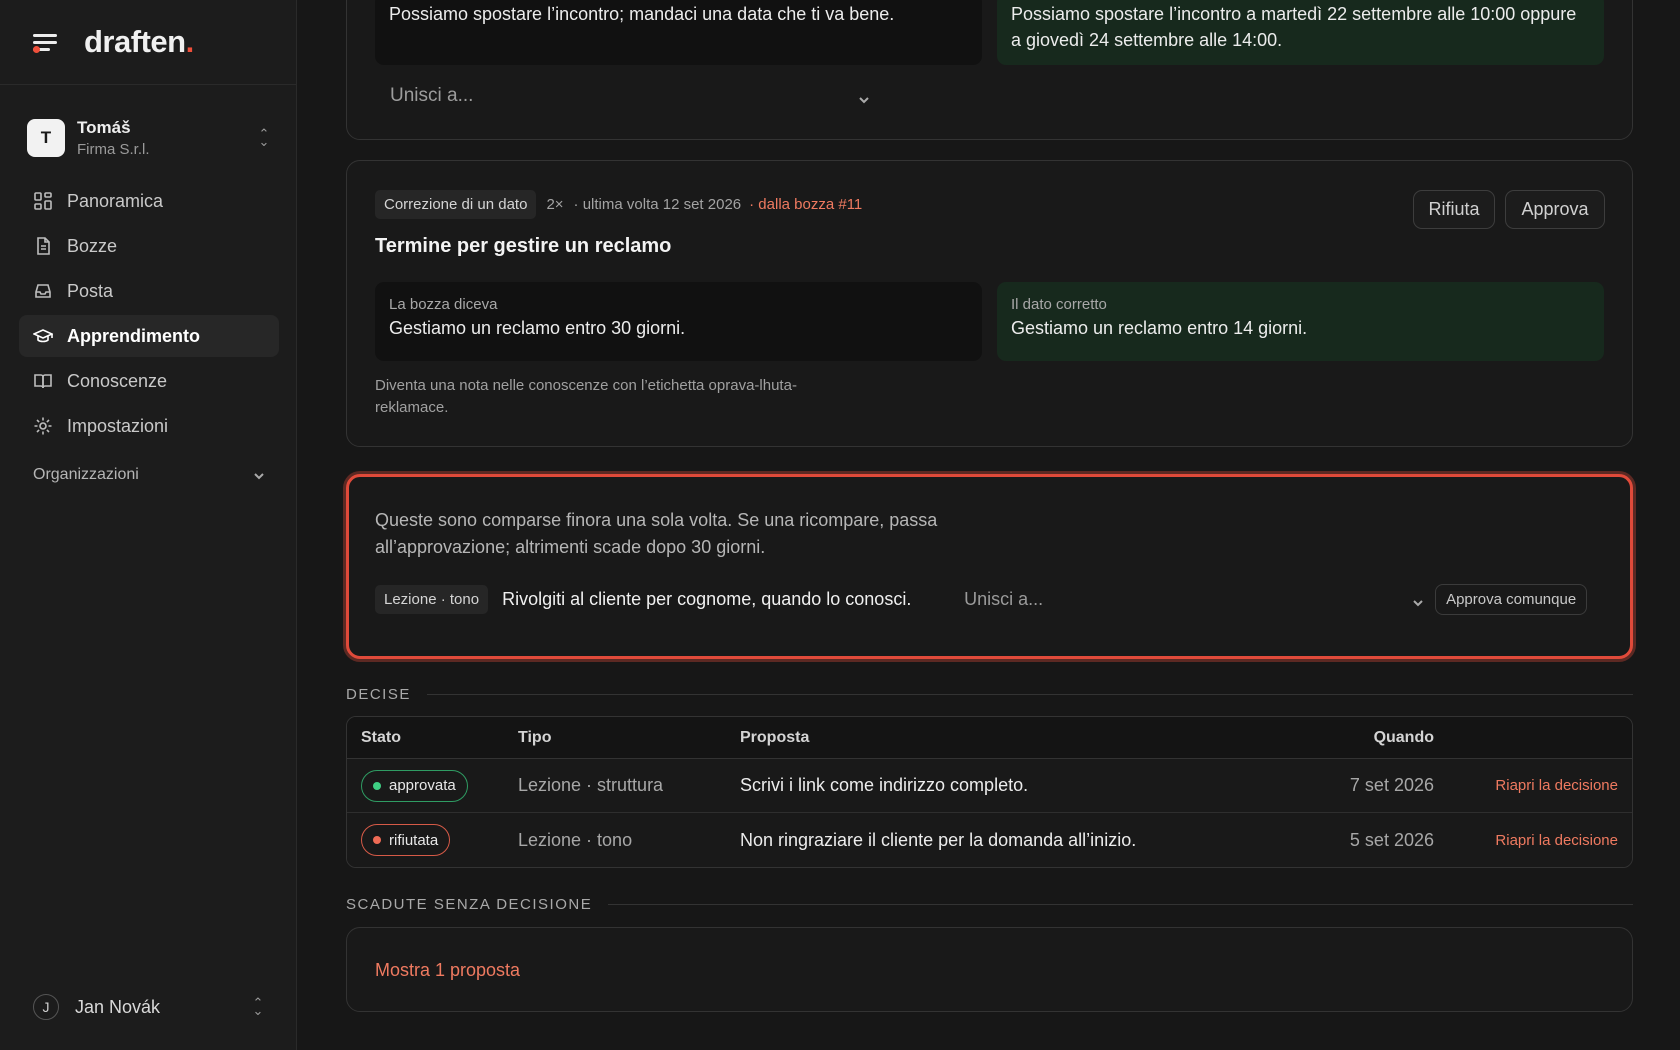 This screenshot has height=1050, width=1680. I want to click on document-icon, so click(43, 246).